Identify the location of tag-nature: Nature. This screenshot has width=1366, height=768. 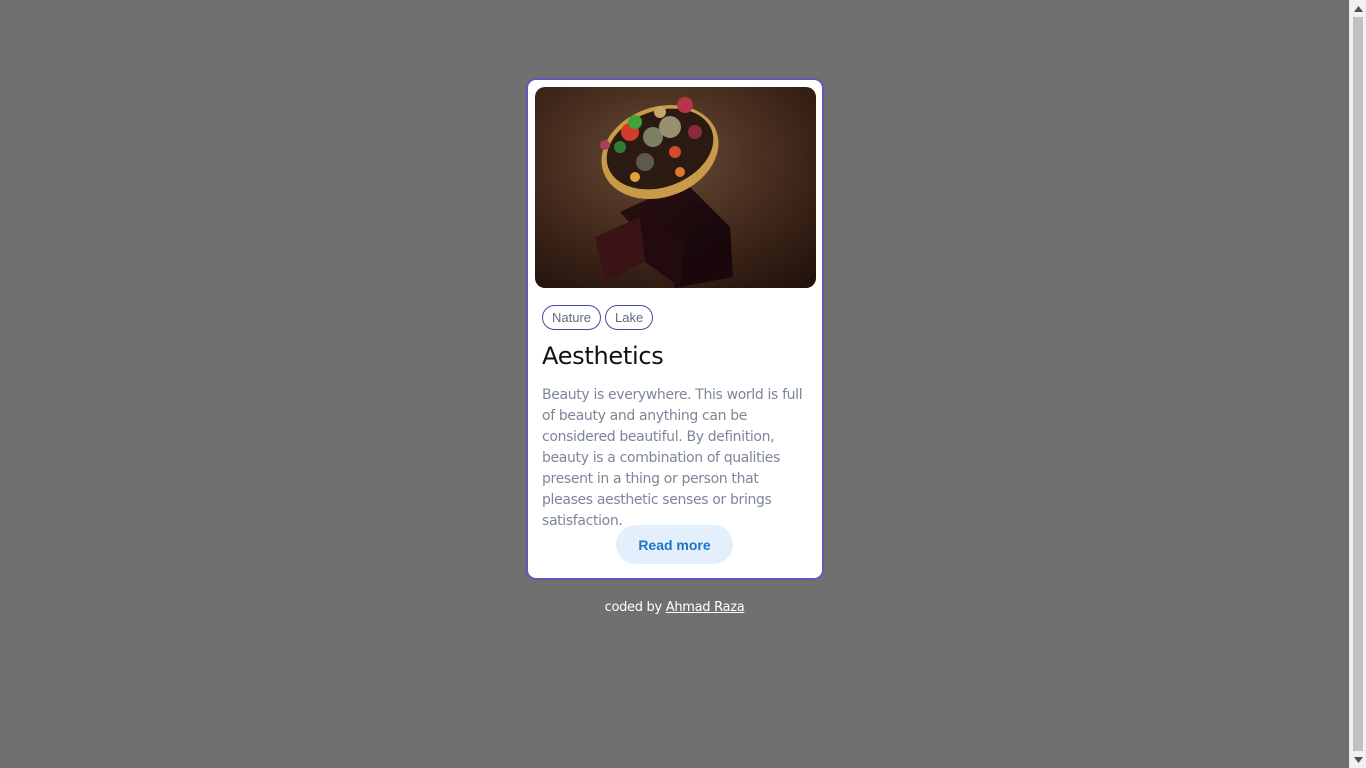
(572, 317).